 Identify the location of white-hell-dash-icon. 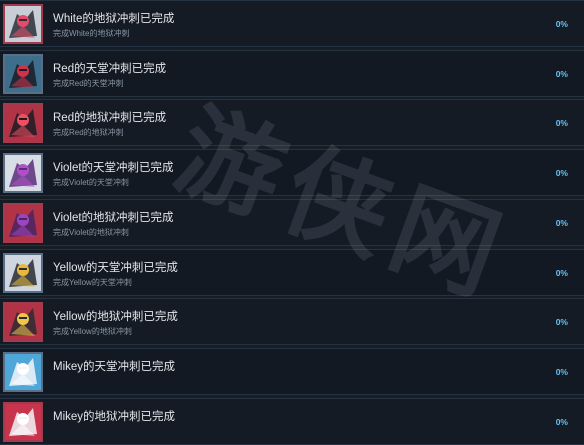
(23, 24).